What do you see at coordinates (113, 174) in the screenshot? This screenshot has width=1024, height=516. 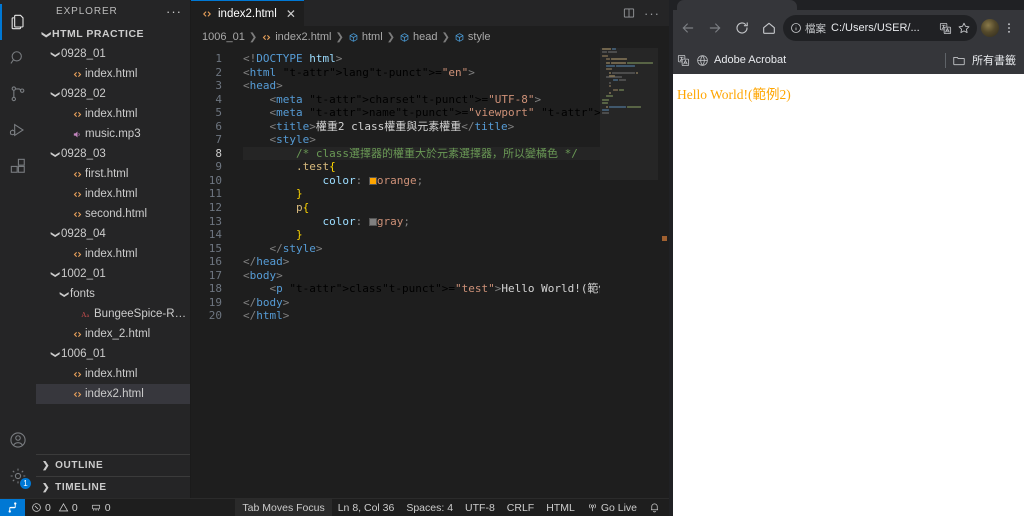 I see `tree-file-first-html: first.html` at bounding box center [113, 174].